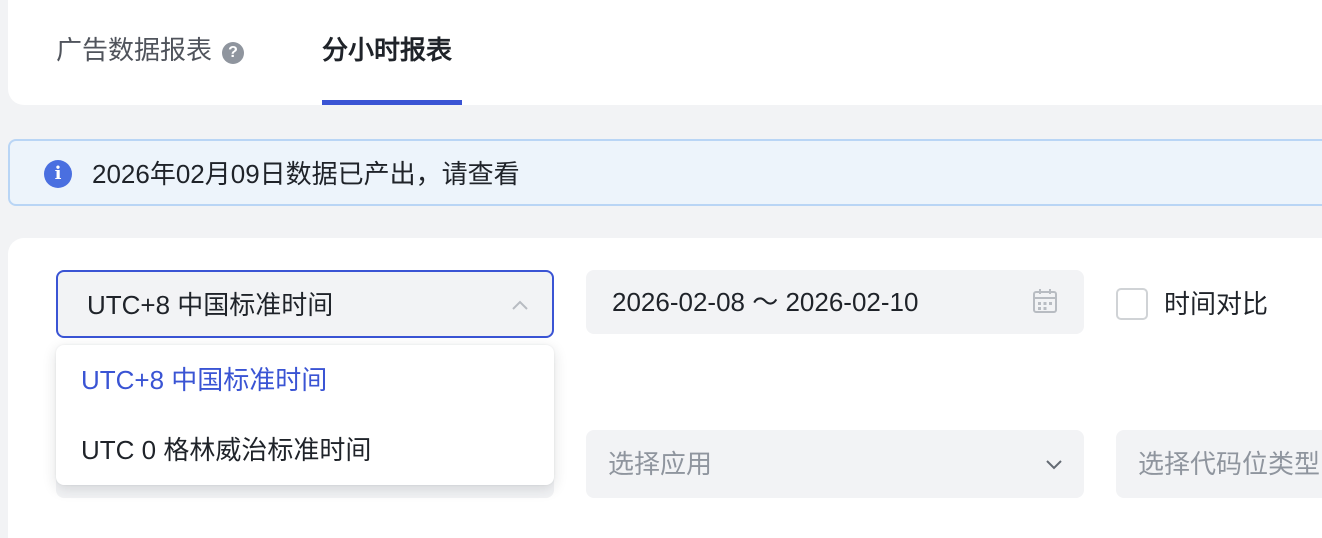  I want to click on time-compare-label: 时间对比, so click(1216, 304).